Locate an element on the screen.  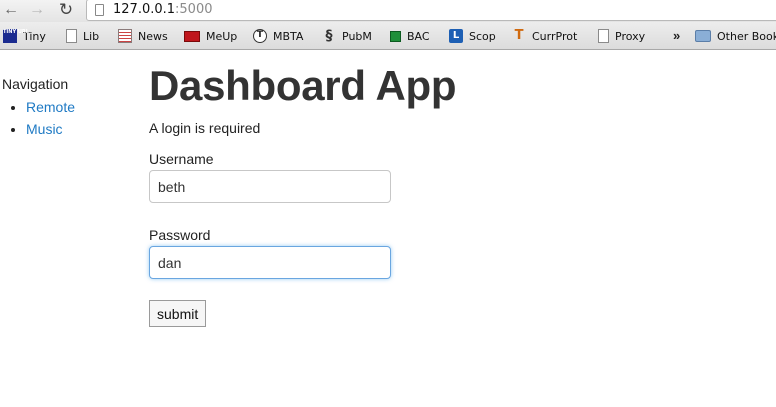
url-host: 127.0.0.1 is located at coordinates (144, 9).